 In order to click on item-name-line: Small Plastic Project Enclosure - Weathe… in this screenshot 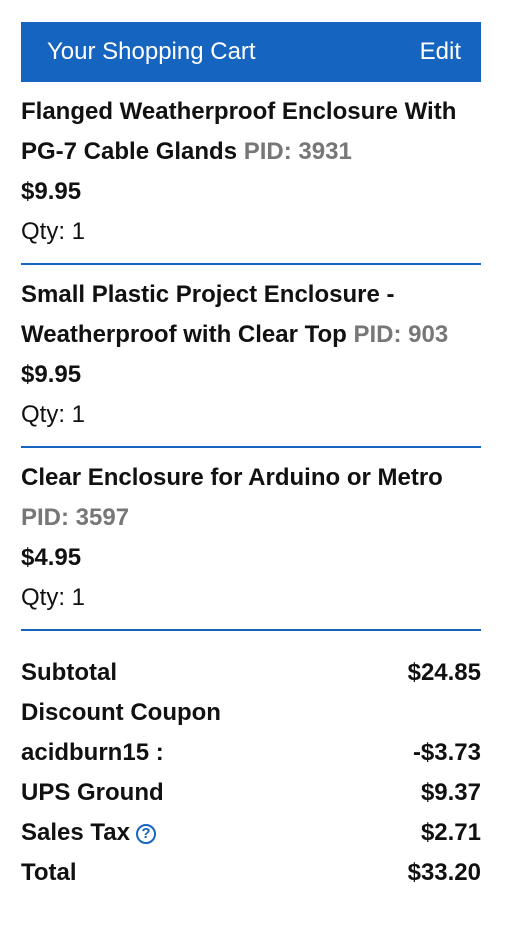, I will do `click(251, 315)`.